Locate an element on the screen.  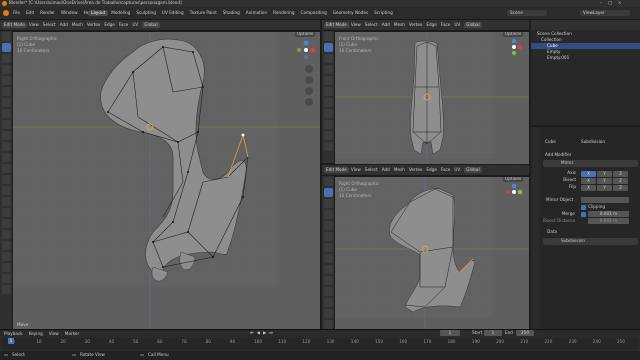
current-frame-field: 1 is located at coordinates (450, 333).